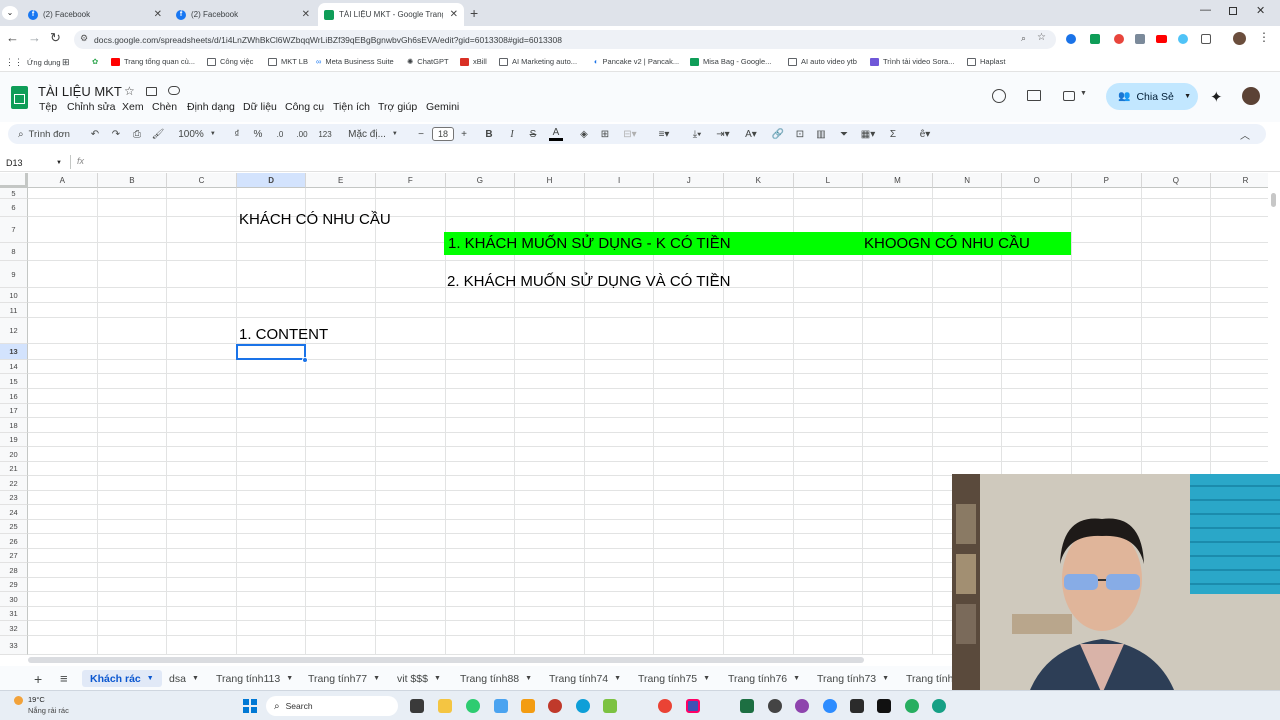  What do you see at coordinates (14, 512) in the screenshot?
I see `row-header-24: 24` at bounding box center [14, 512].